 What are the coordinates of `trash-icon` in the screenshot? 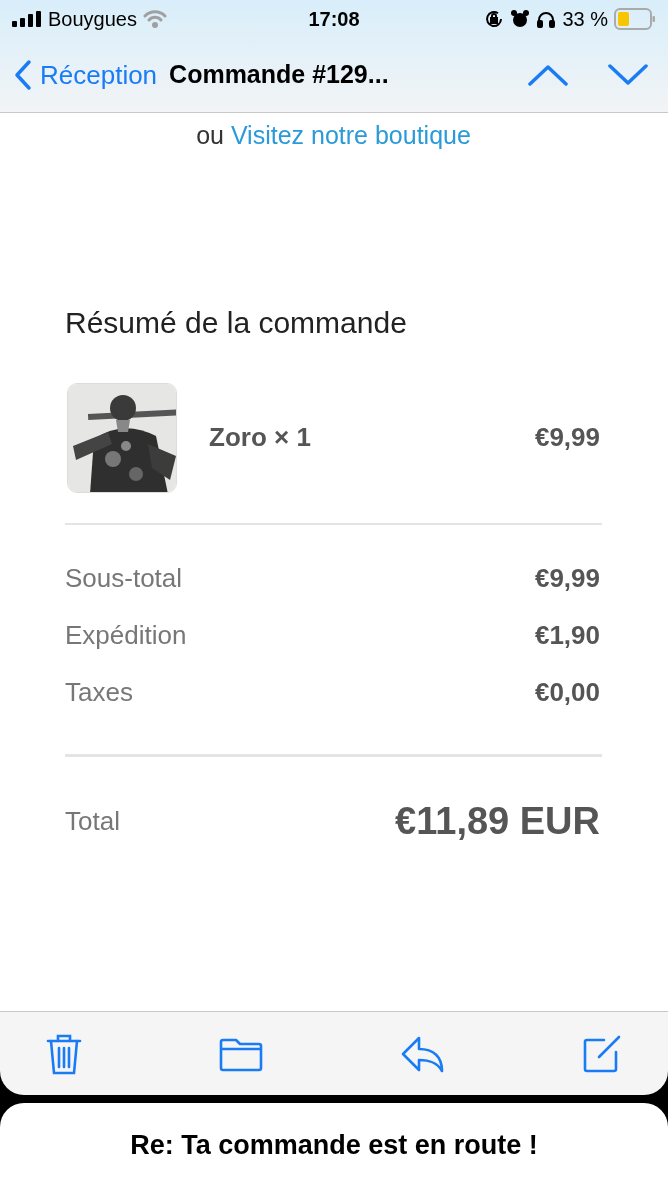 It's located at (64, 1053).